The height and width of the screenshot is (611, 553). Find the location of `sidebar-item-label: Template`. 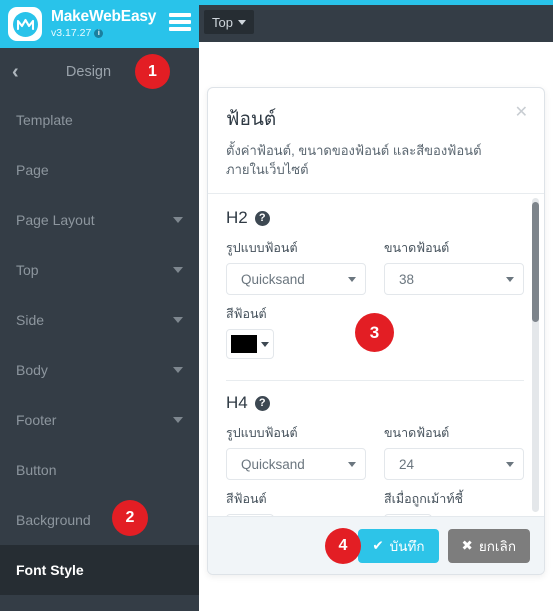

sidebar-item-label: Template is located at coordinates (44, 120).